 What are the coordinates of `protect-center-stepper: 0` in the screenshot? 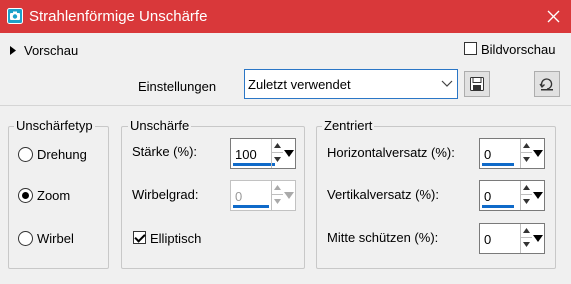 It's located at (512, 238).